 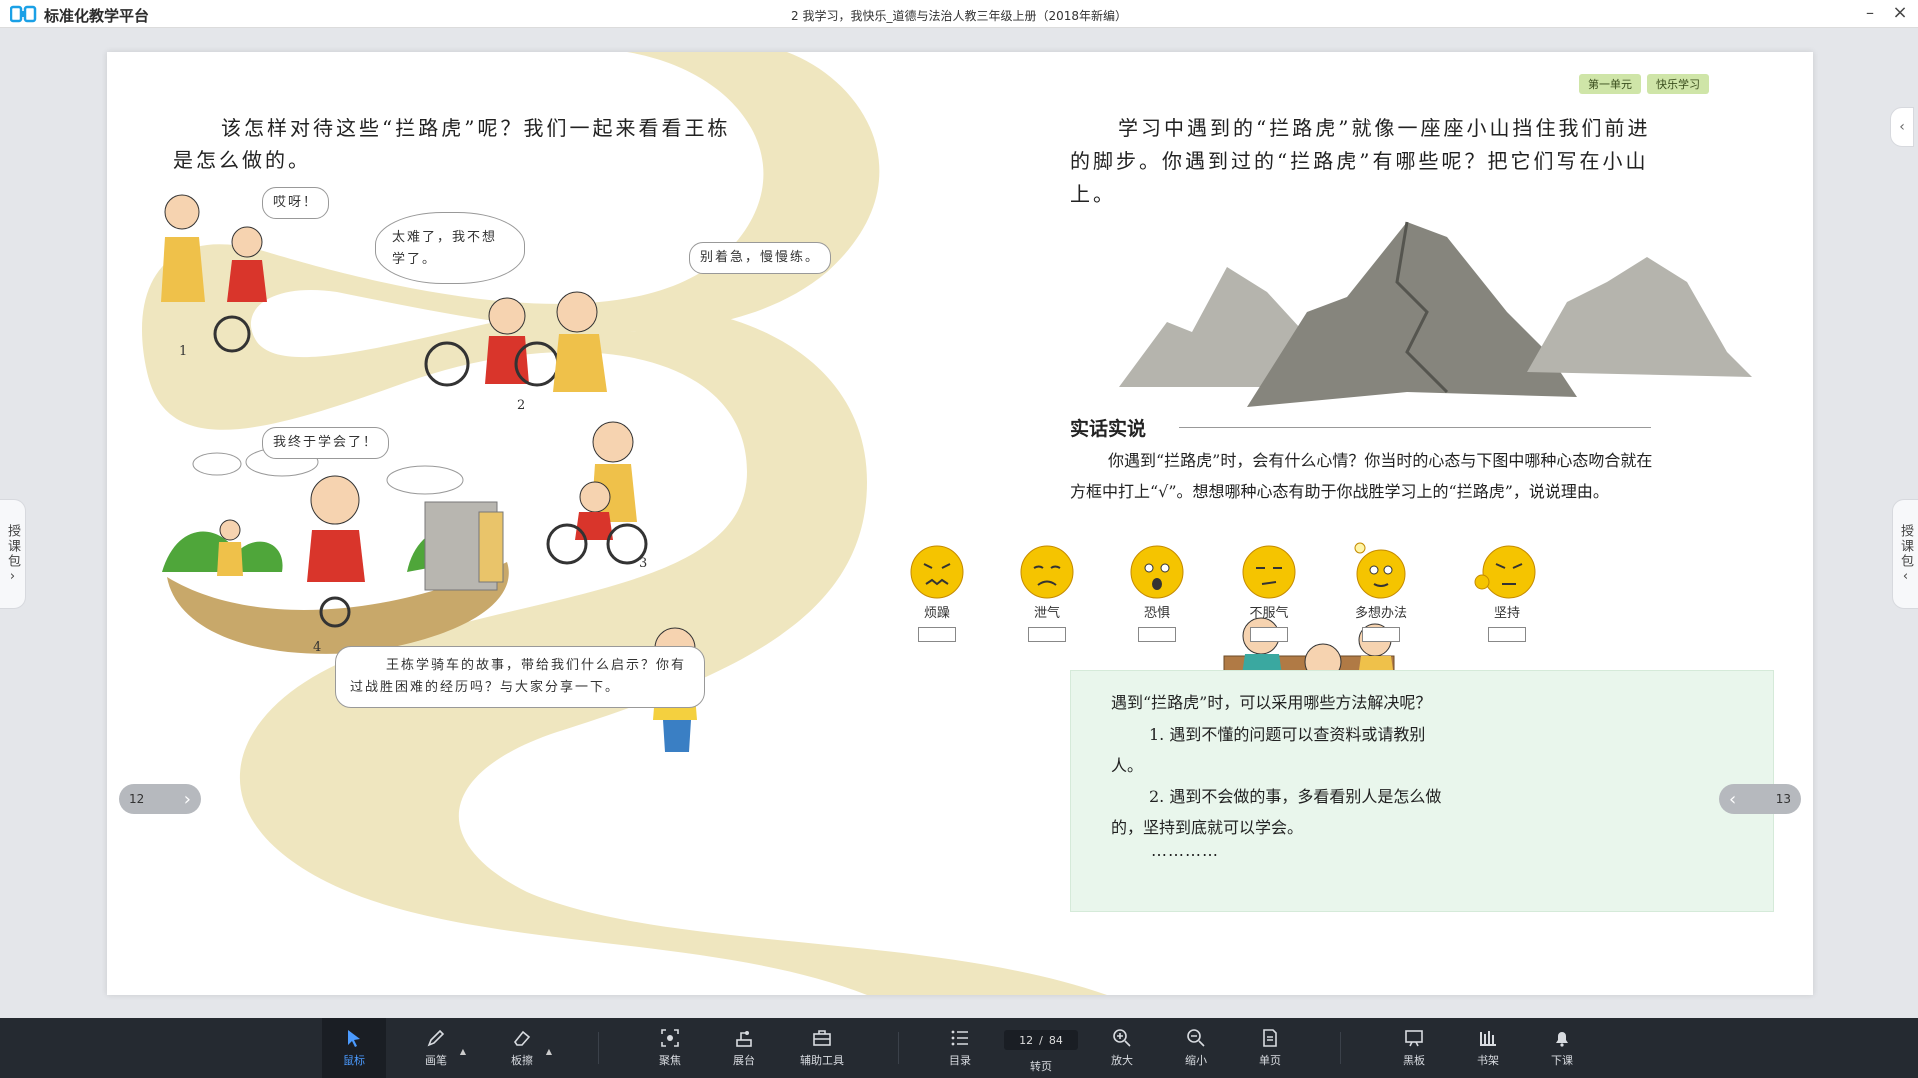 What do you see at coordinates (1562, 1048) in the screenshot?
I see `end-class-button: 下课` at bounding box center [1562, 1048].